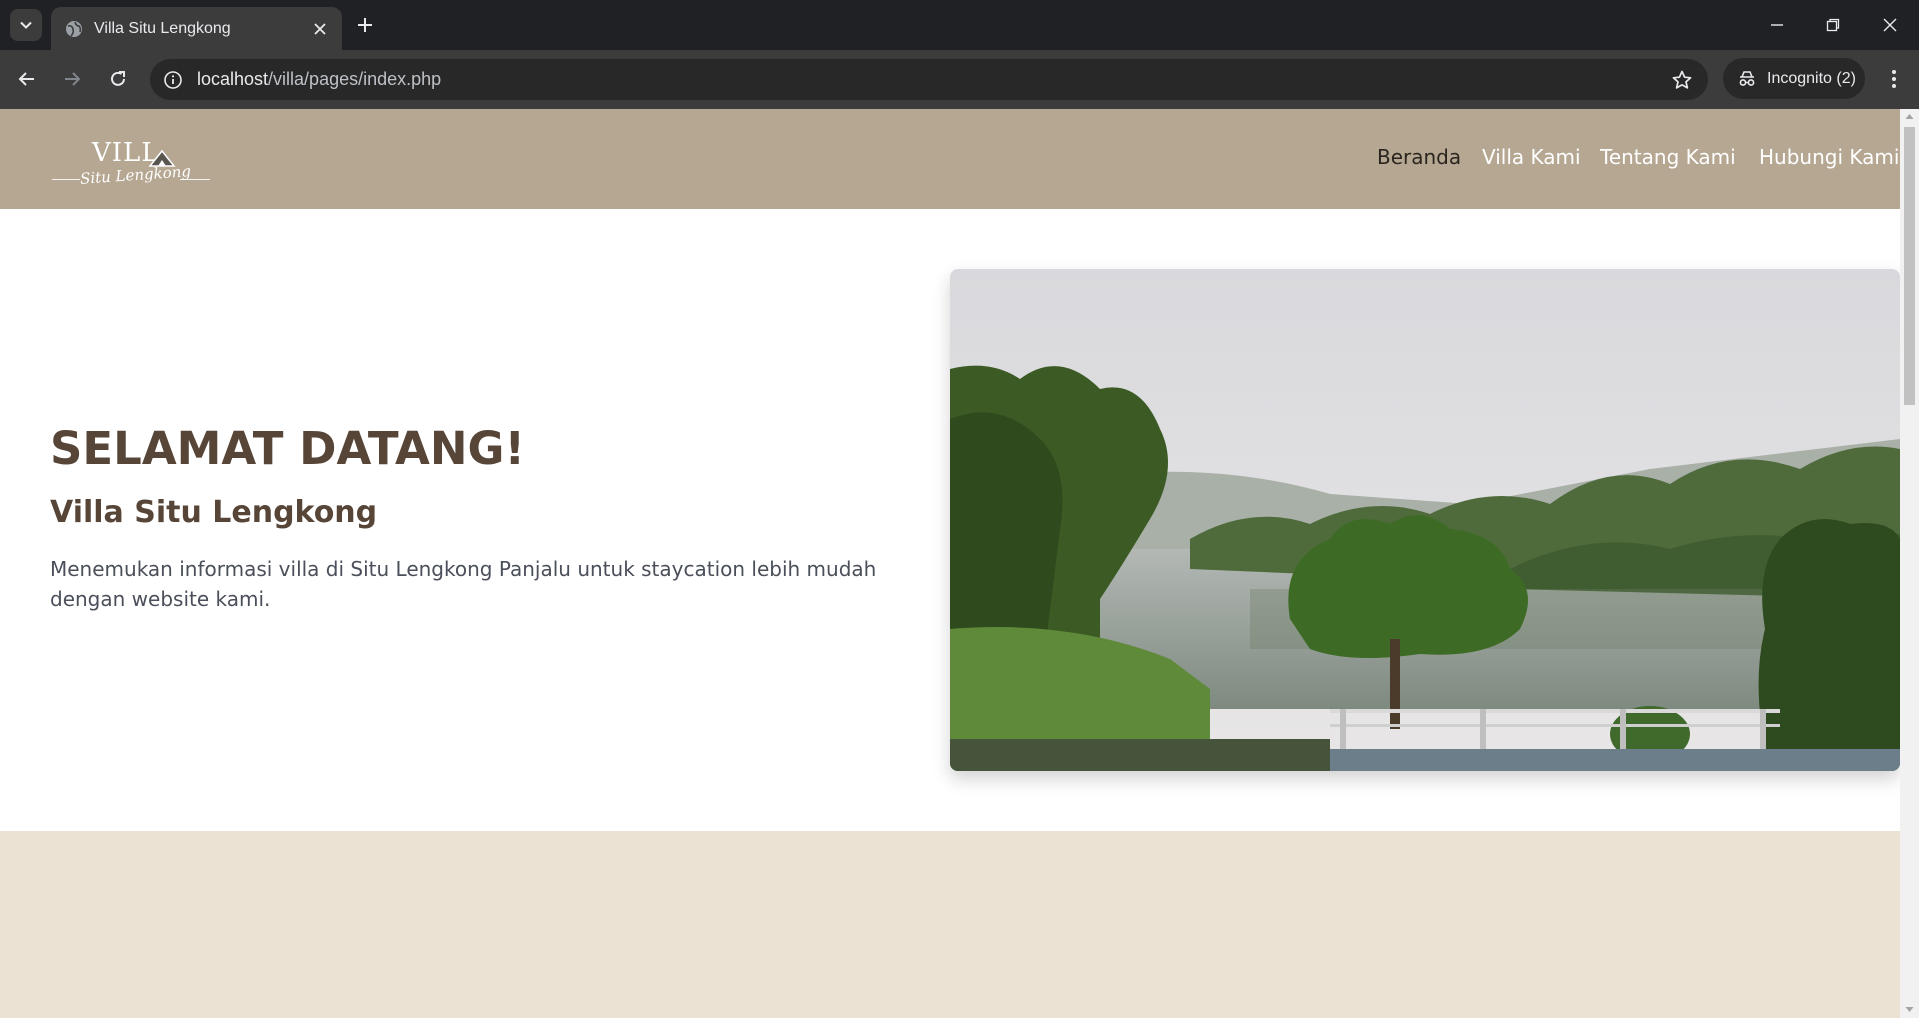 This screenshot has width=1919, height=1018. I want to click on incognito-label: Incognito (2), so click(1811, 78).